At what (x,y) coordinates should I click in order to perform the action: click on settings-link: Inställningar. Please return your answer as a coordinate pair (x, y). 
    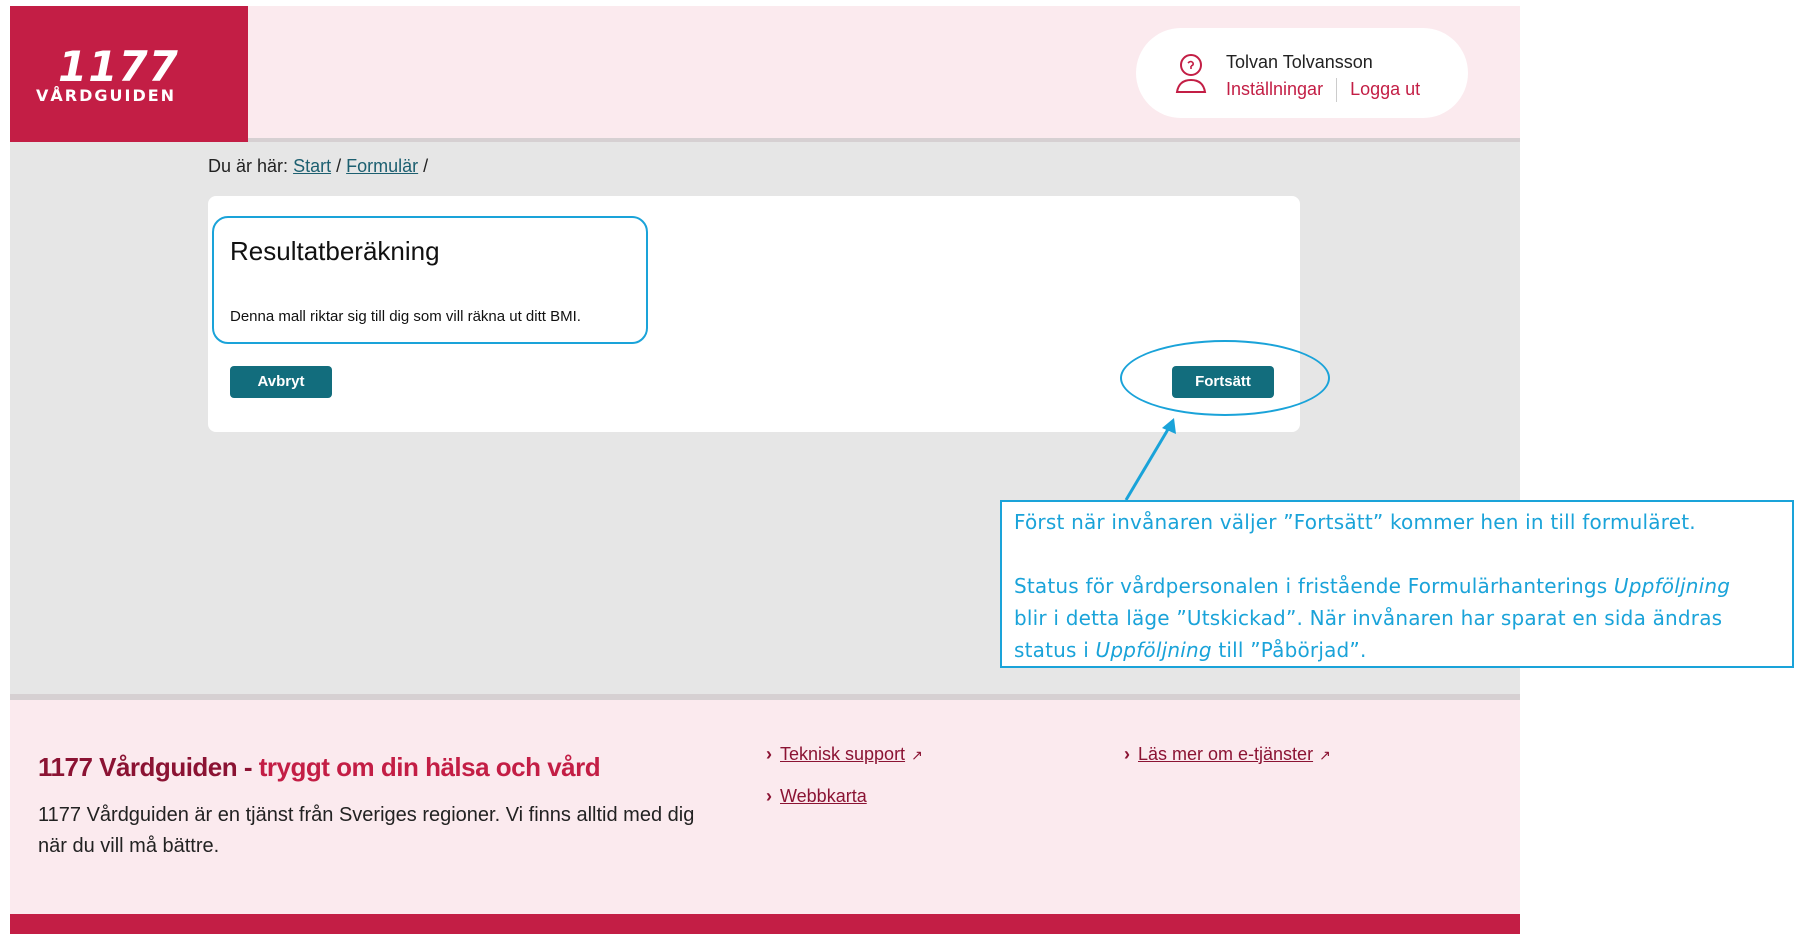
    Looking at the image, I should click on (1274, 89).